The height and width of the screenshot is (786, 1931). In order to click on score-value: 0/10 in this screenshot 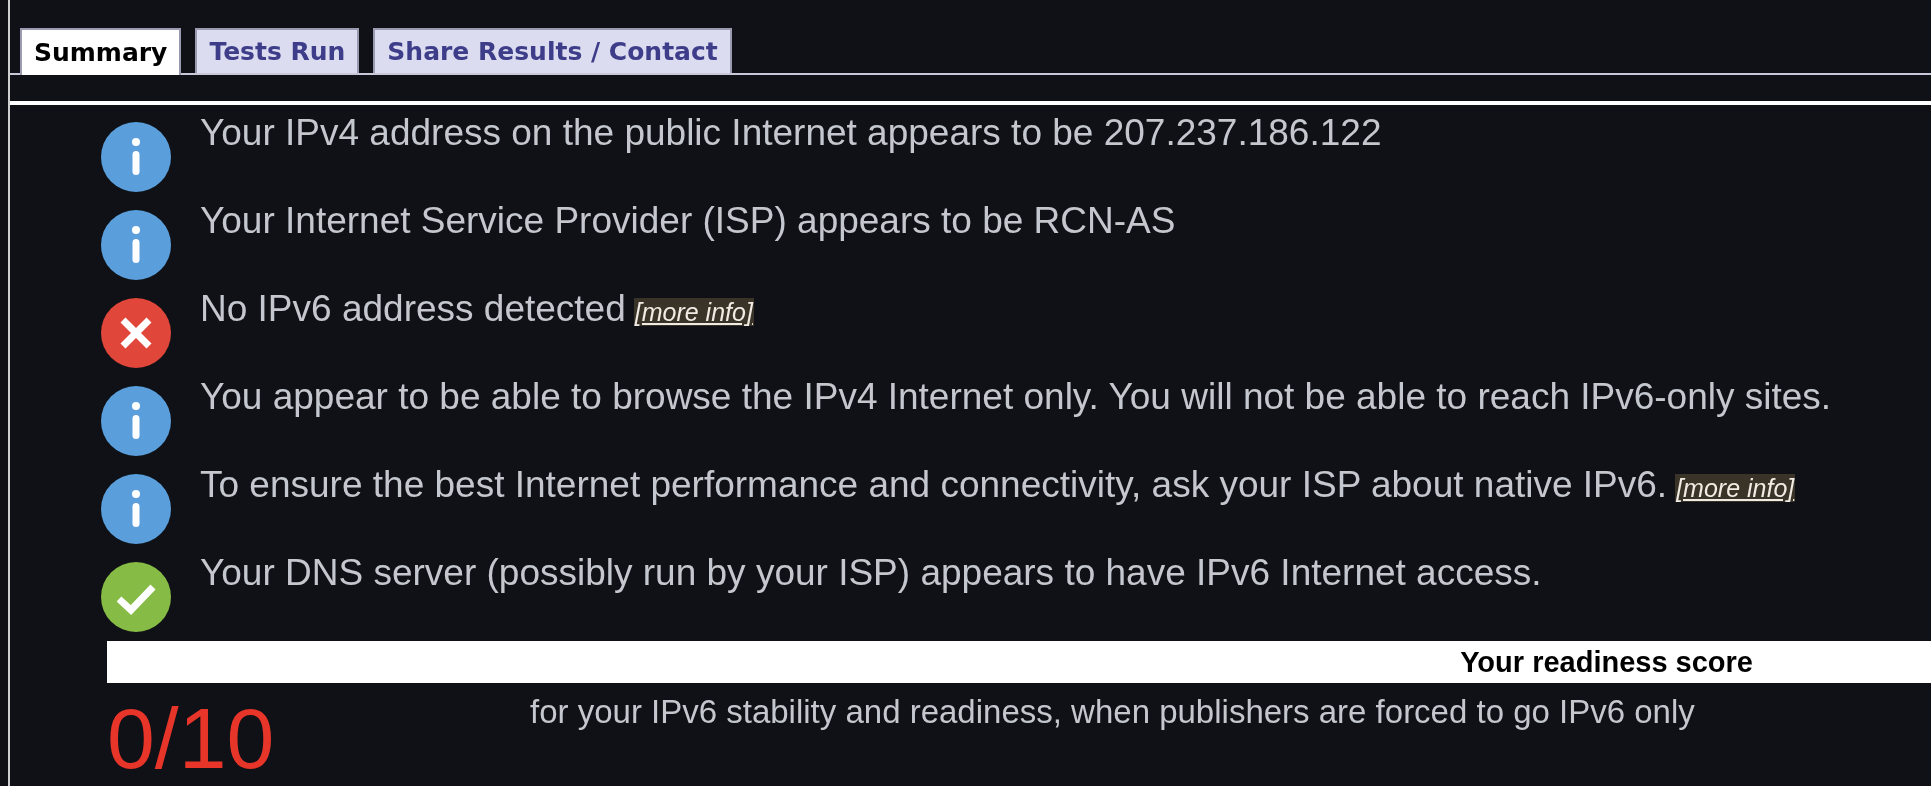, I will do `click(191, 738)`.